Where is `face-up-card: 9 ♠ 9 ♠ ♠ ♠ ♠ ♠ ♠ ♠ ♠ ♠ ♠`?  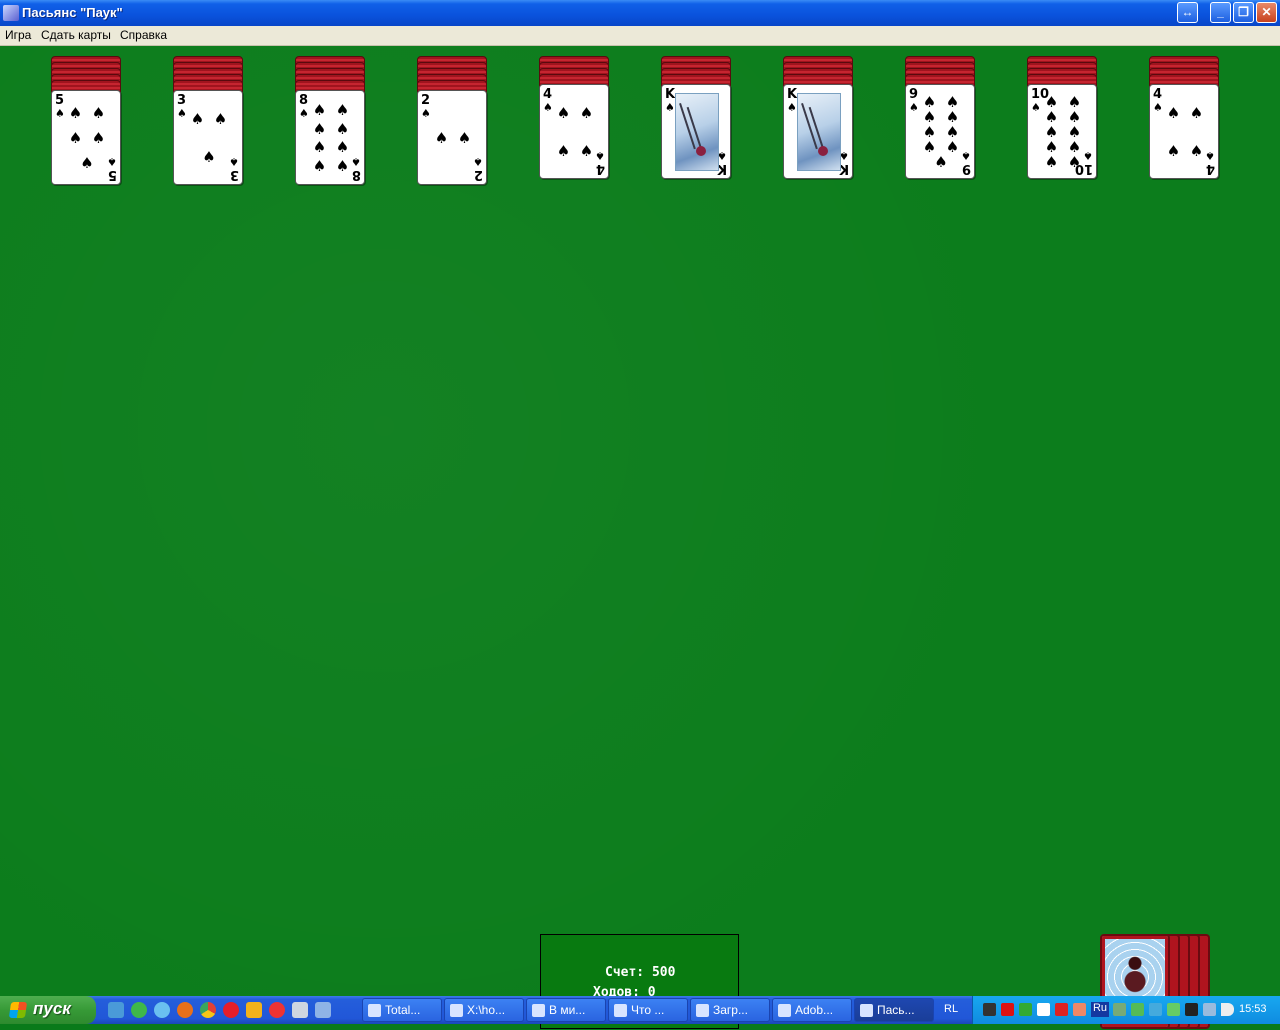
face-up-card: 9 ♠ 9 ♠ ♠ ♠ ♠ ♠ ♠ ♠ ♠ ♠ ♠ is located at coordinates (940, 131).